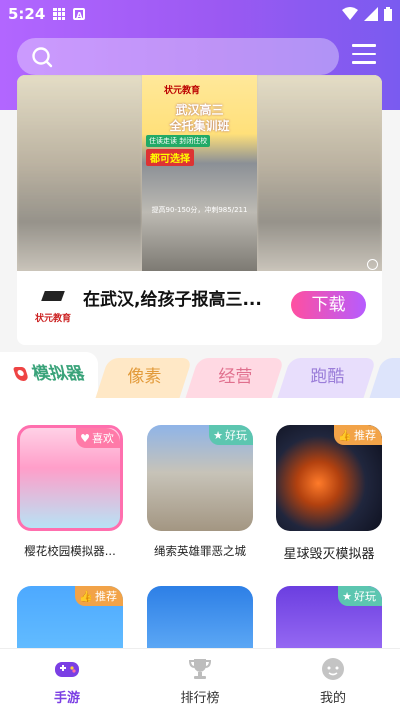 Image resolution: width=400 pixels, height=711 pixels. I want to click on search-bar, so click(178, 56).